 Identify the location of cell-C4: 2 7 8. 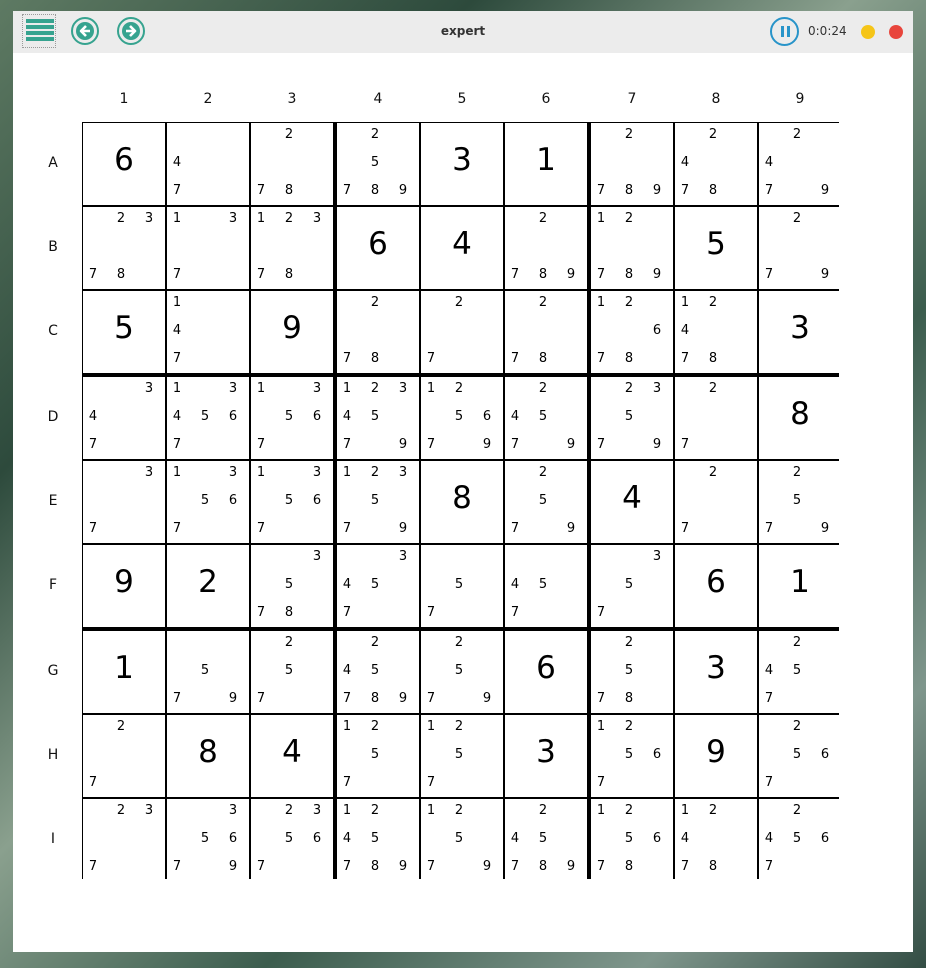
(378, 332).